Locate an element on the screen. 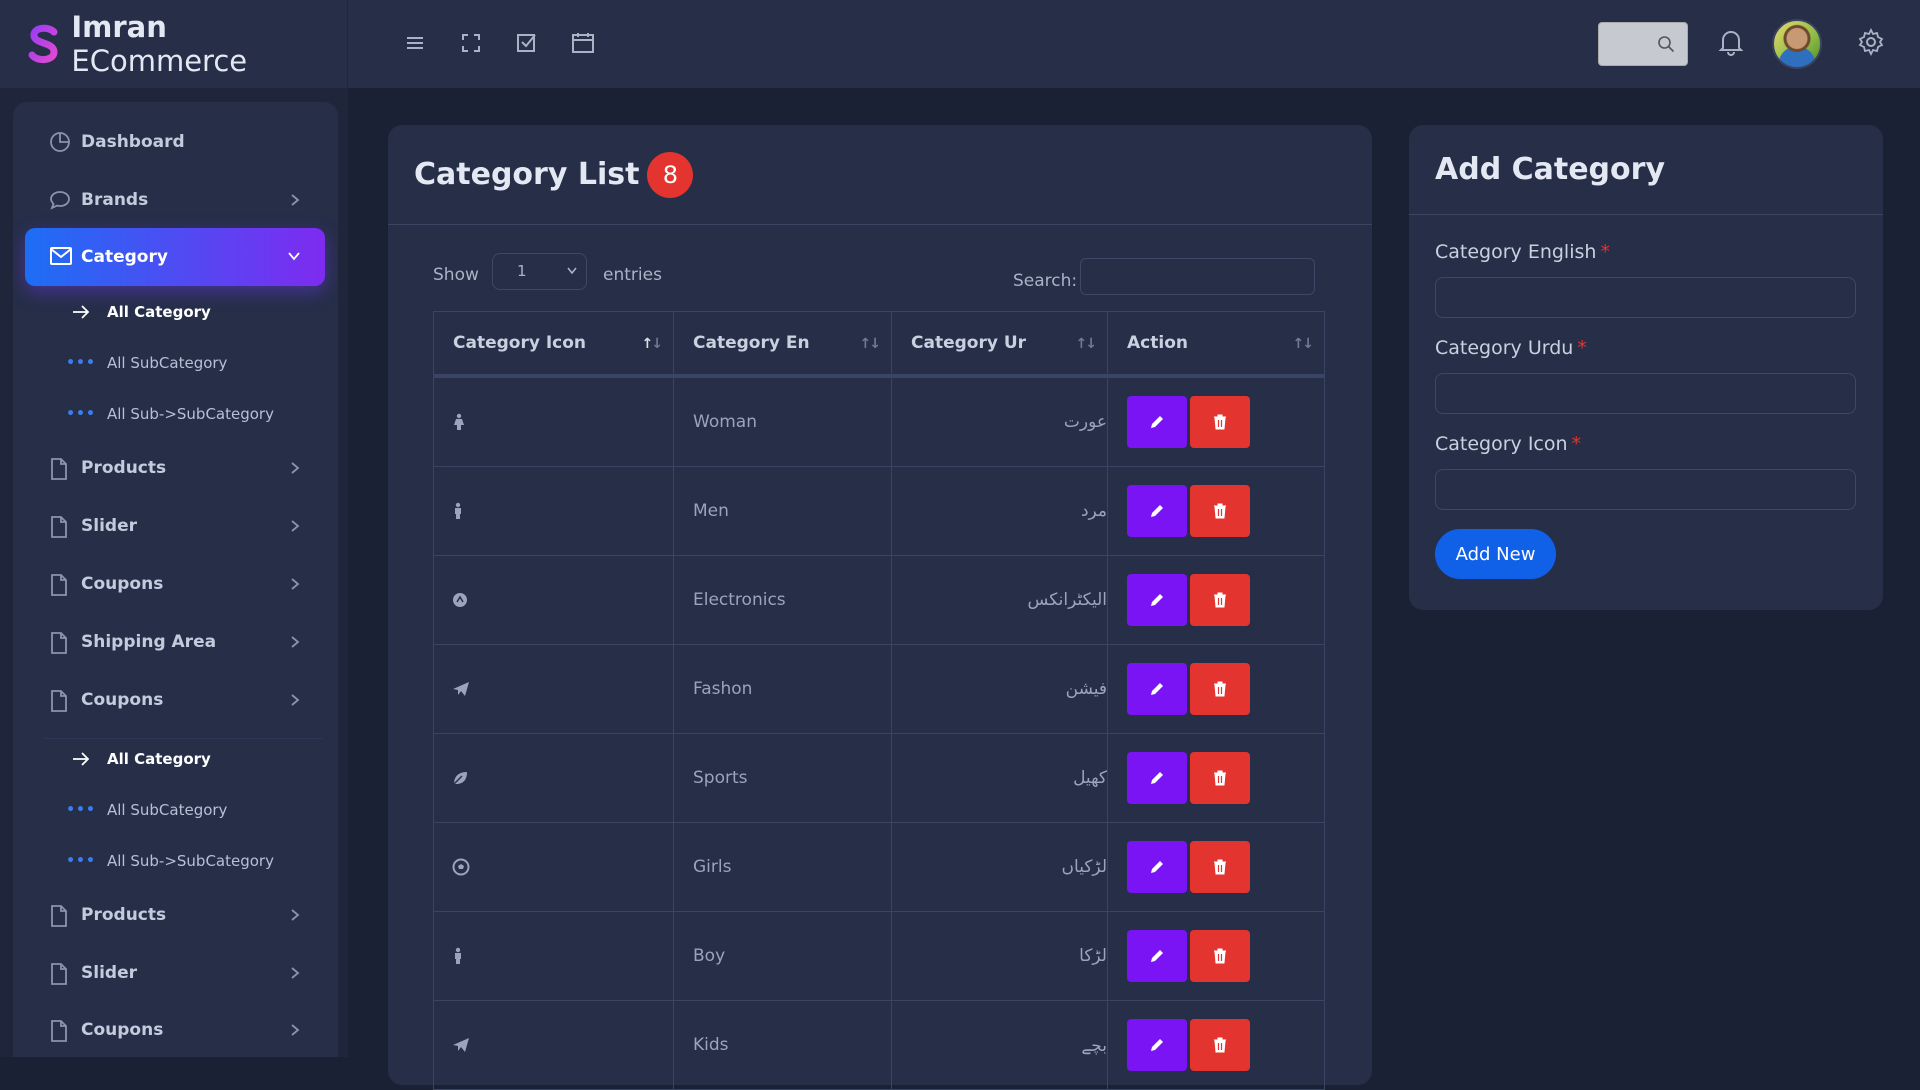 The height and width of the screenshot is (1090, 1920). calendar-icon is located at coordinates (583, 43).